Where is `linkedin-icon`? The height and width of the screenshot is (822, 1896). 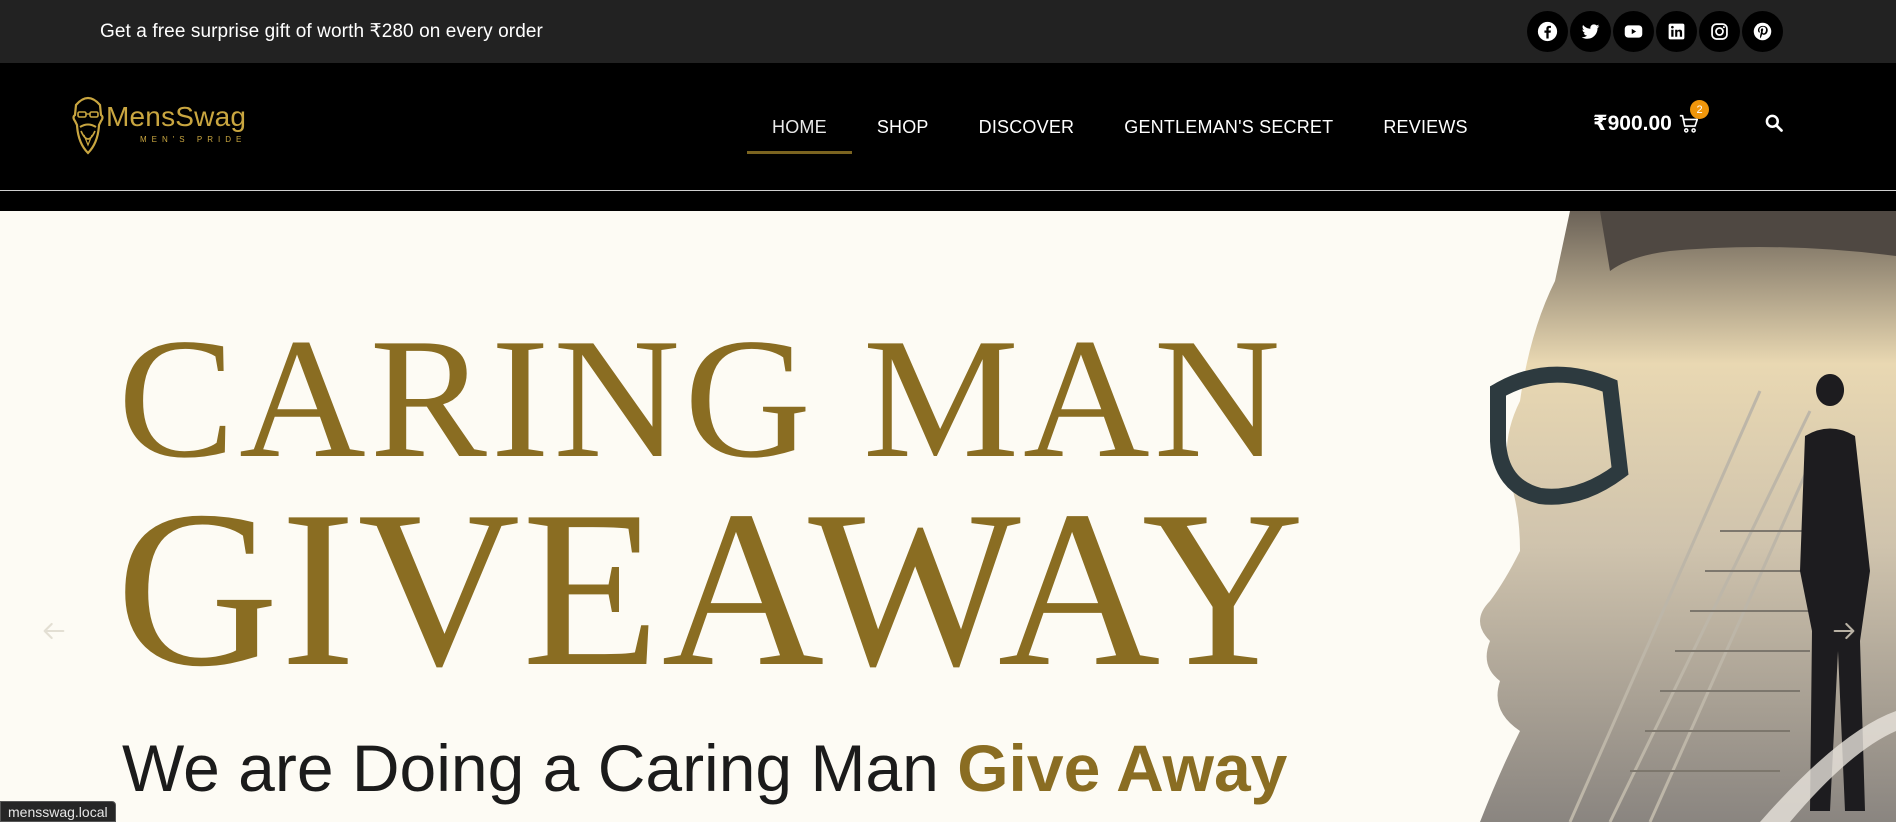
linkedin-icon is located at coordinates (1676, 31).